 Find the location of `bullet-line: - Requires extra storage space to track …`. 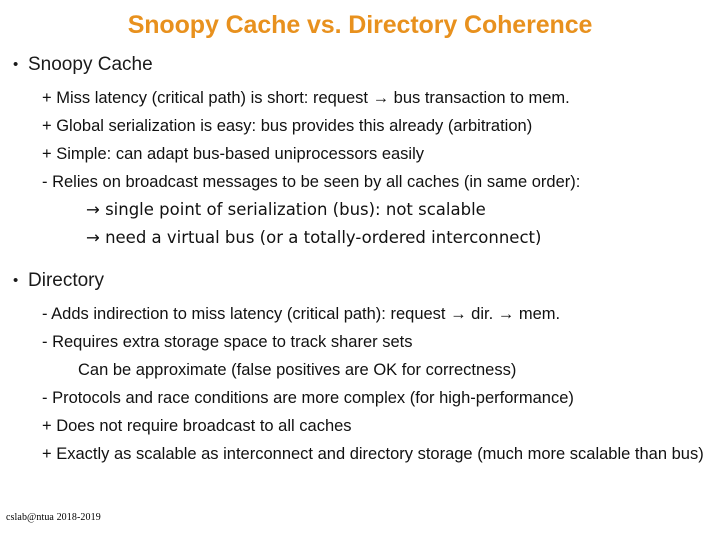

bullet-line: - Requires extra storage space to track … is located at coordinates (227, 342).